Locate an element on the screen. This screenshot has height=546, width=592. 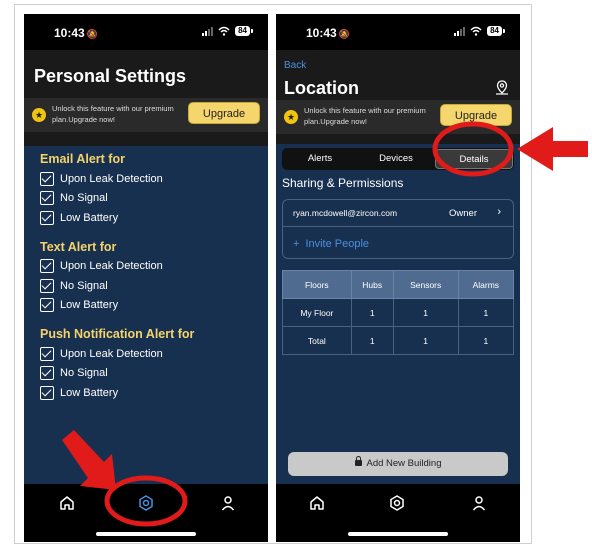
table-header: Alarms is located at coordinates (486, 284).